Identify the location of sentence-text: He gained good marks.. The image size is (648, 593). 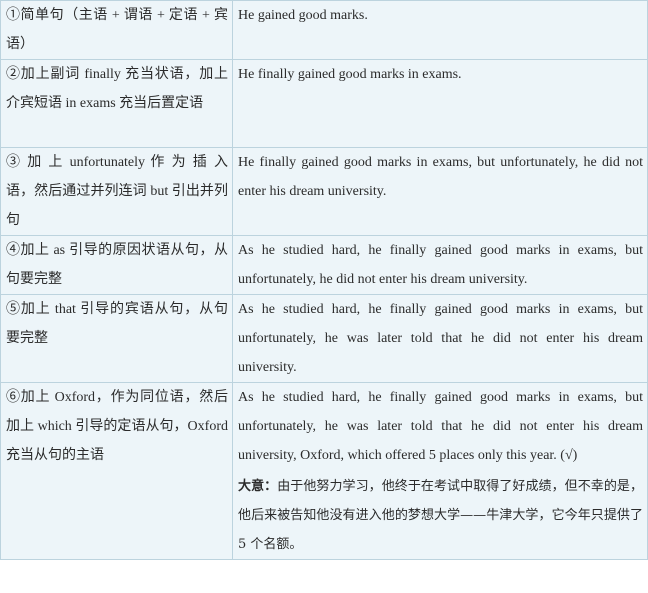
(303, 15).